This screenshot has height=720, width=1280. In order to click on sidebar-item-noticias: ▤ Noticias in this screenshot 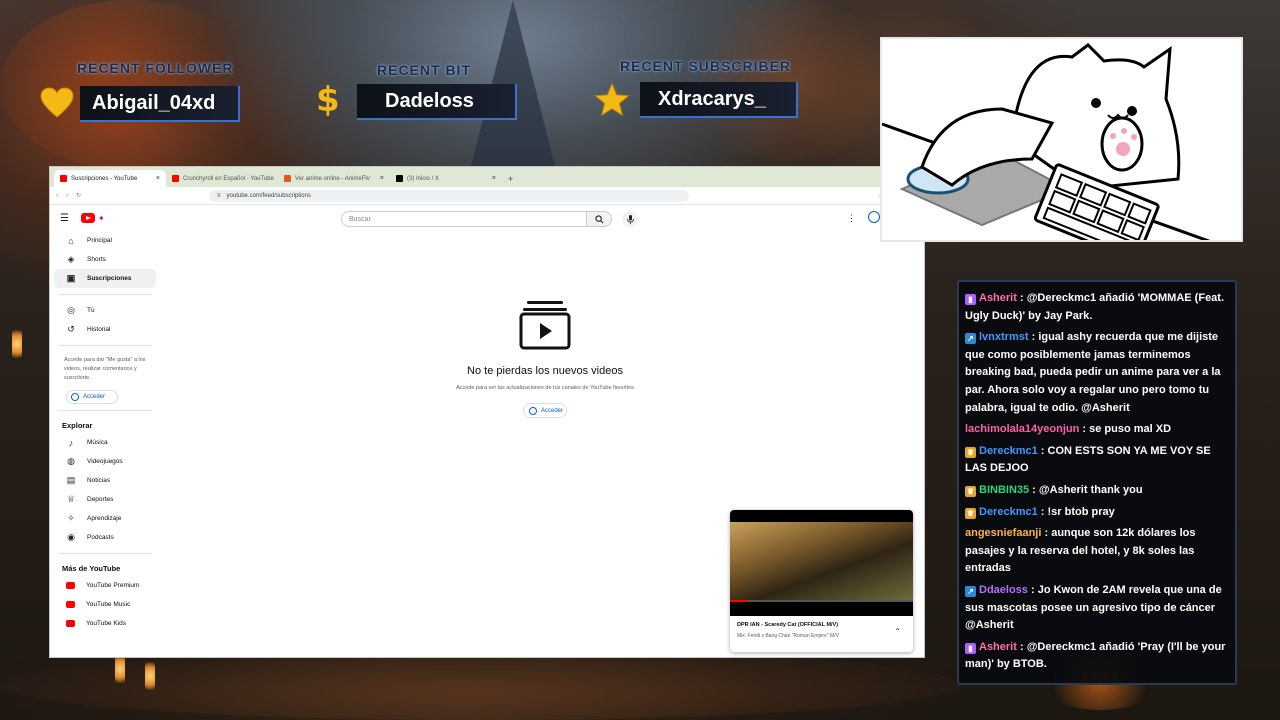, I will do `click(105, 480)`.